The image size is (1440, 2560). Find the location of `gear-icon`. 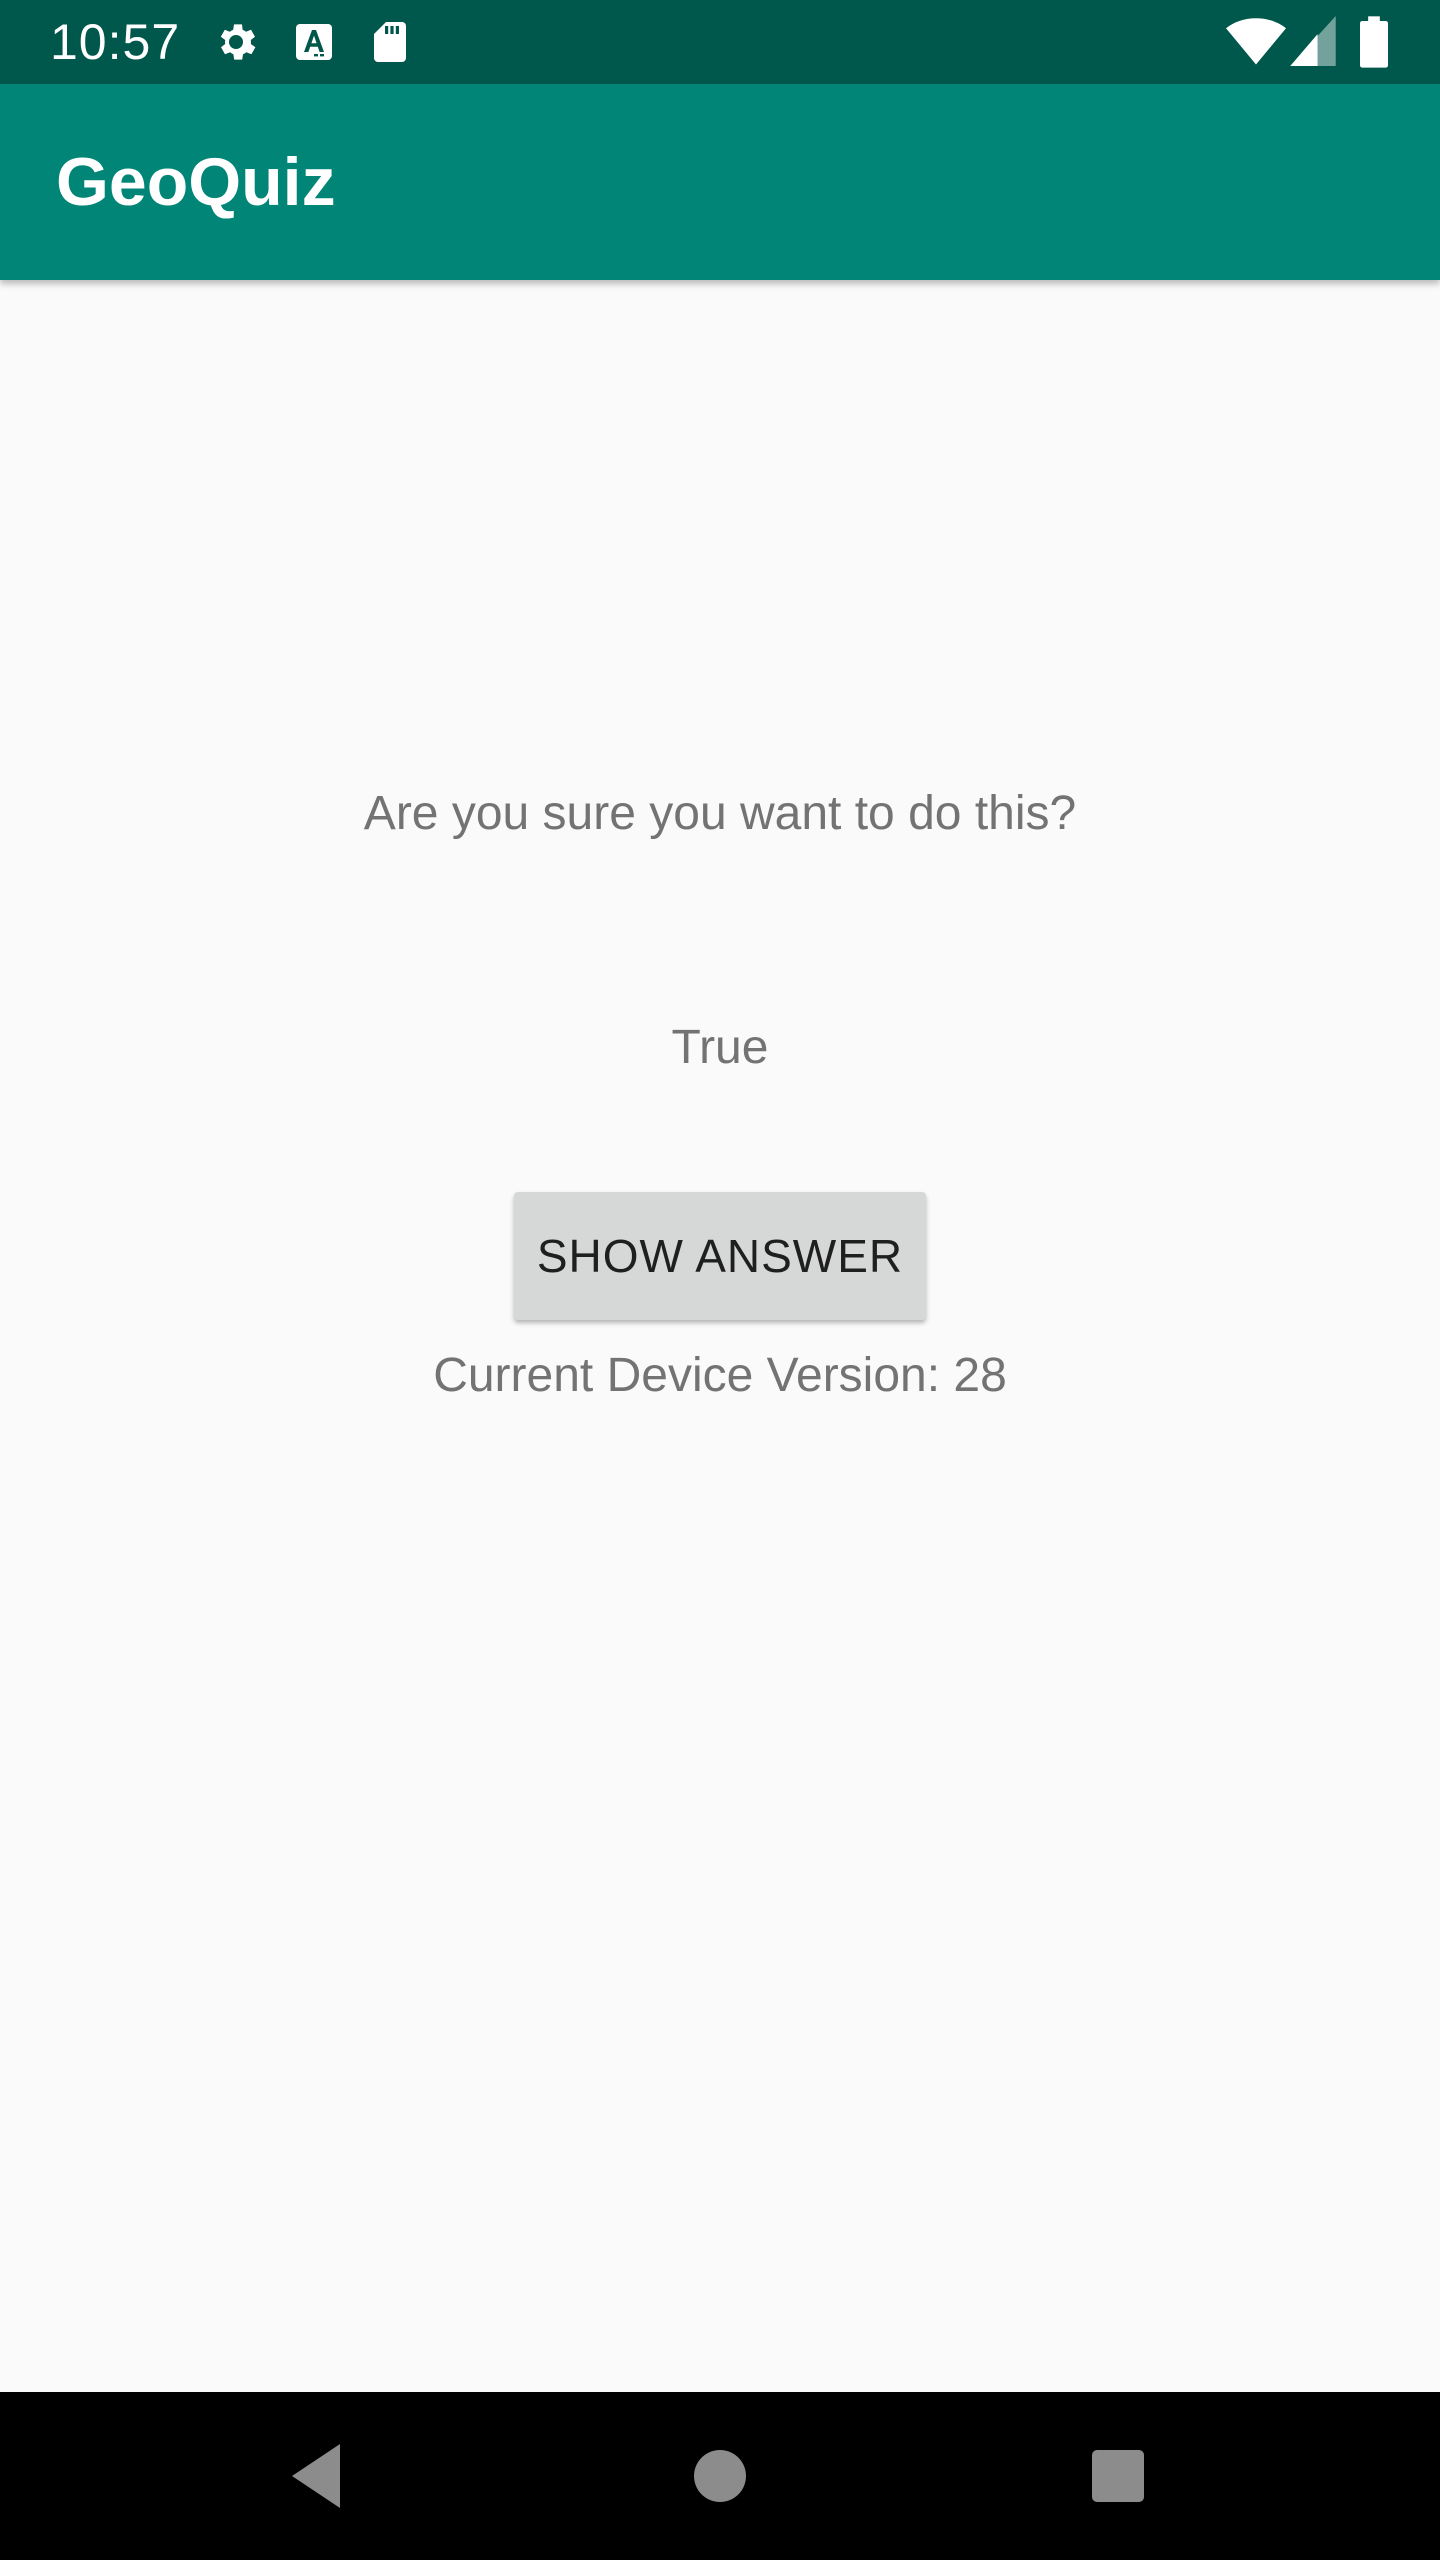

gear-icon is located at coordinates (238, 42).